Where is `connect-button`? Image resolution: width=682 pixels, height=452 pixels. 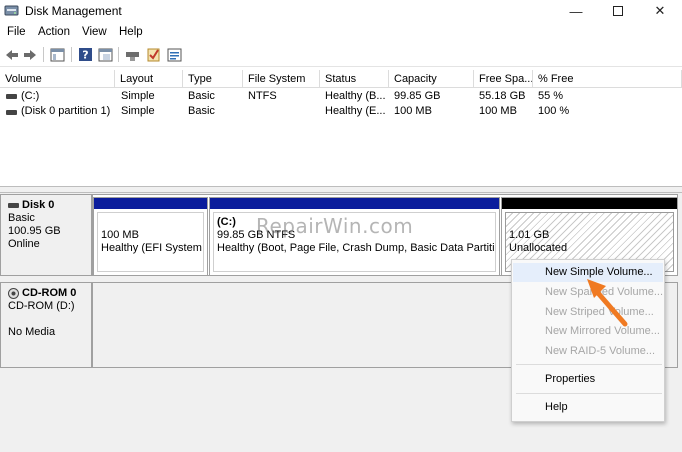 connect-button is located at coordinates (132, 54).